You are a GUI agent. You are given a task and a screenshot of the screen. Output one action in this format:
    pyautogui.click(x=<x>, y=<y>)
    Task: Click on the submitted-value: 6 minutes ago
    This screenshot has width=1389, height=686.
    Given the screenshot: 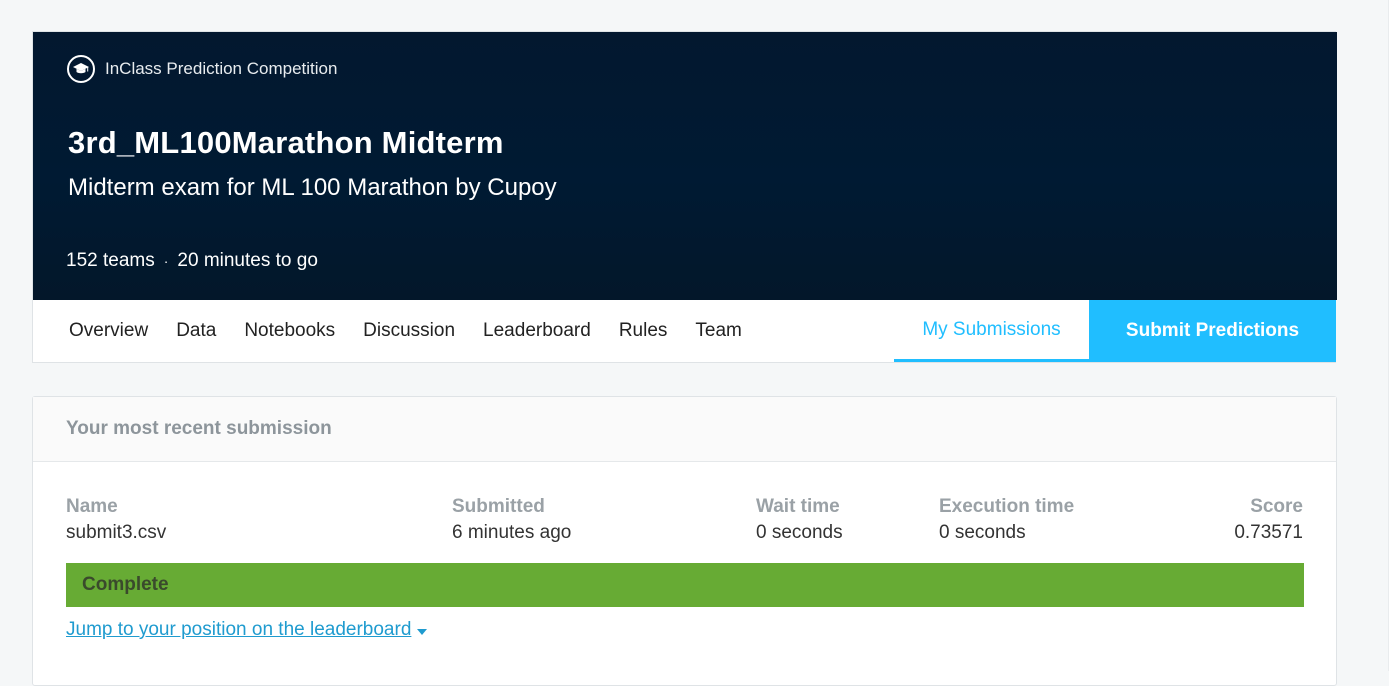 What is the action you would take?
    pyautogui.click(x=512, y=532)
    